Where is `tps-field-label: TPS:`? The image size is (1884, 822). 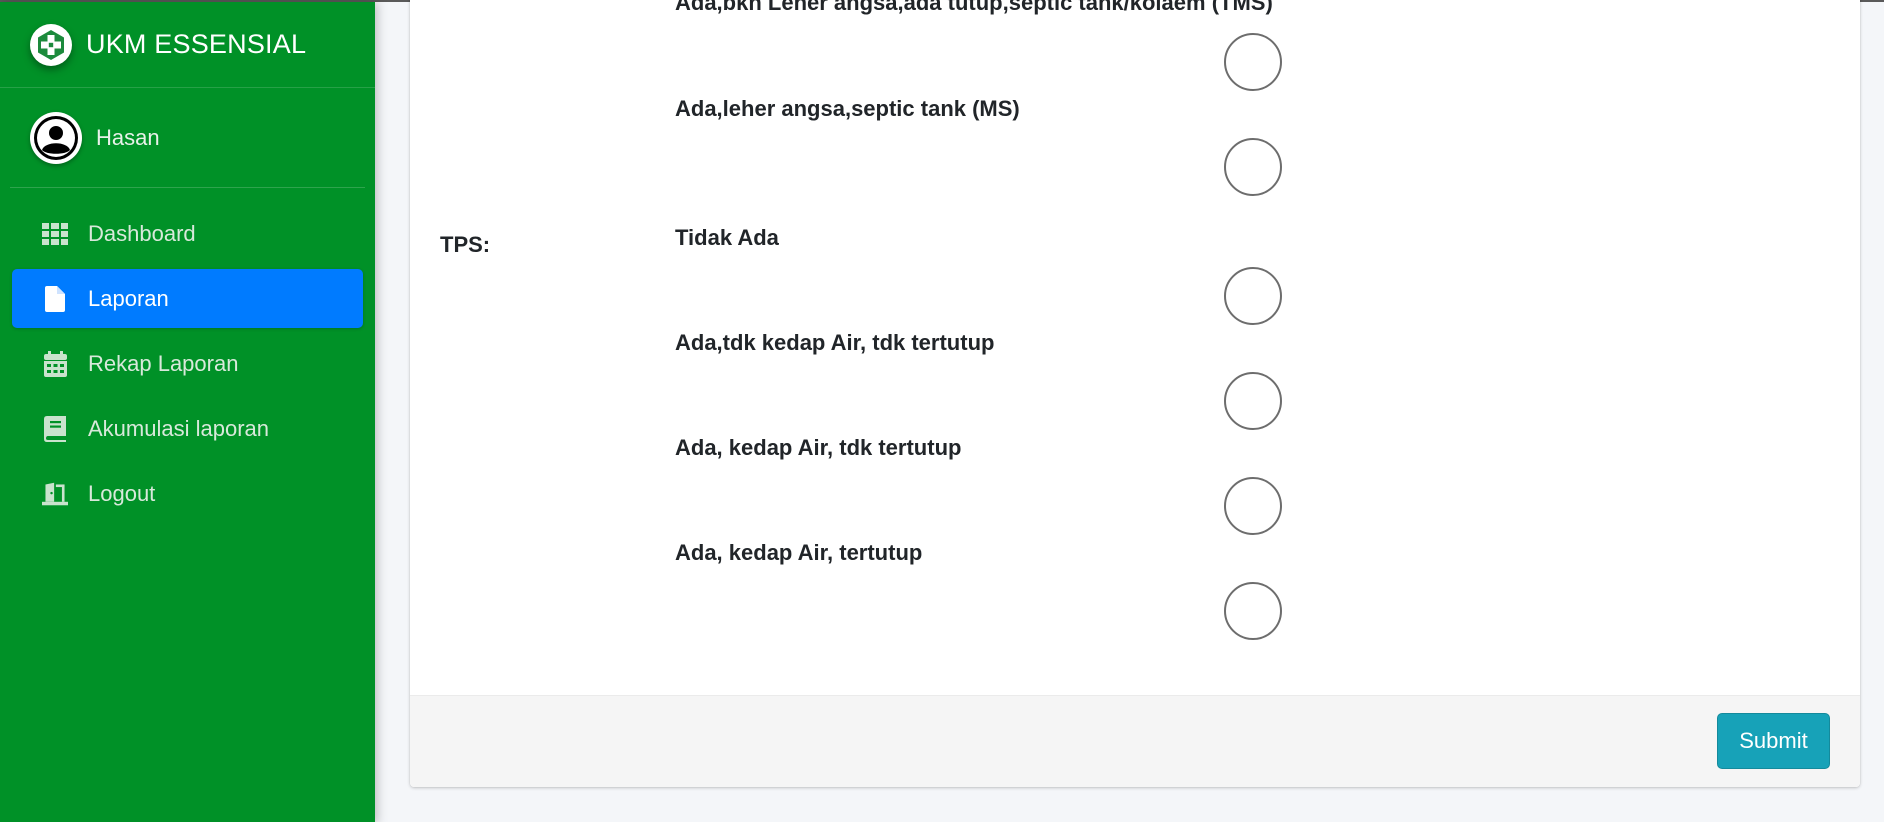 tps-field-label: TPS: is located at coordinates (465, 244).